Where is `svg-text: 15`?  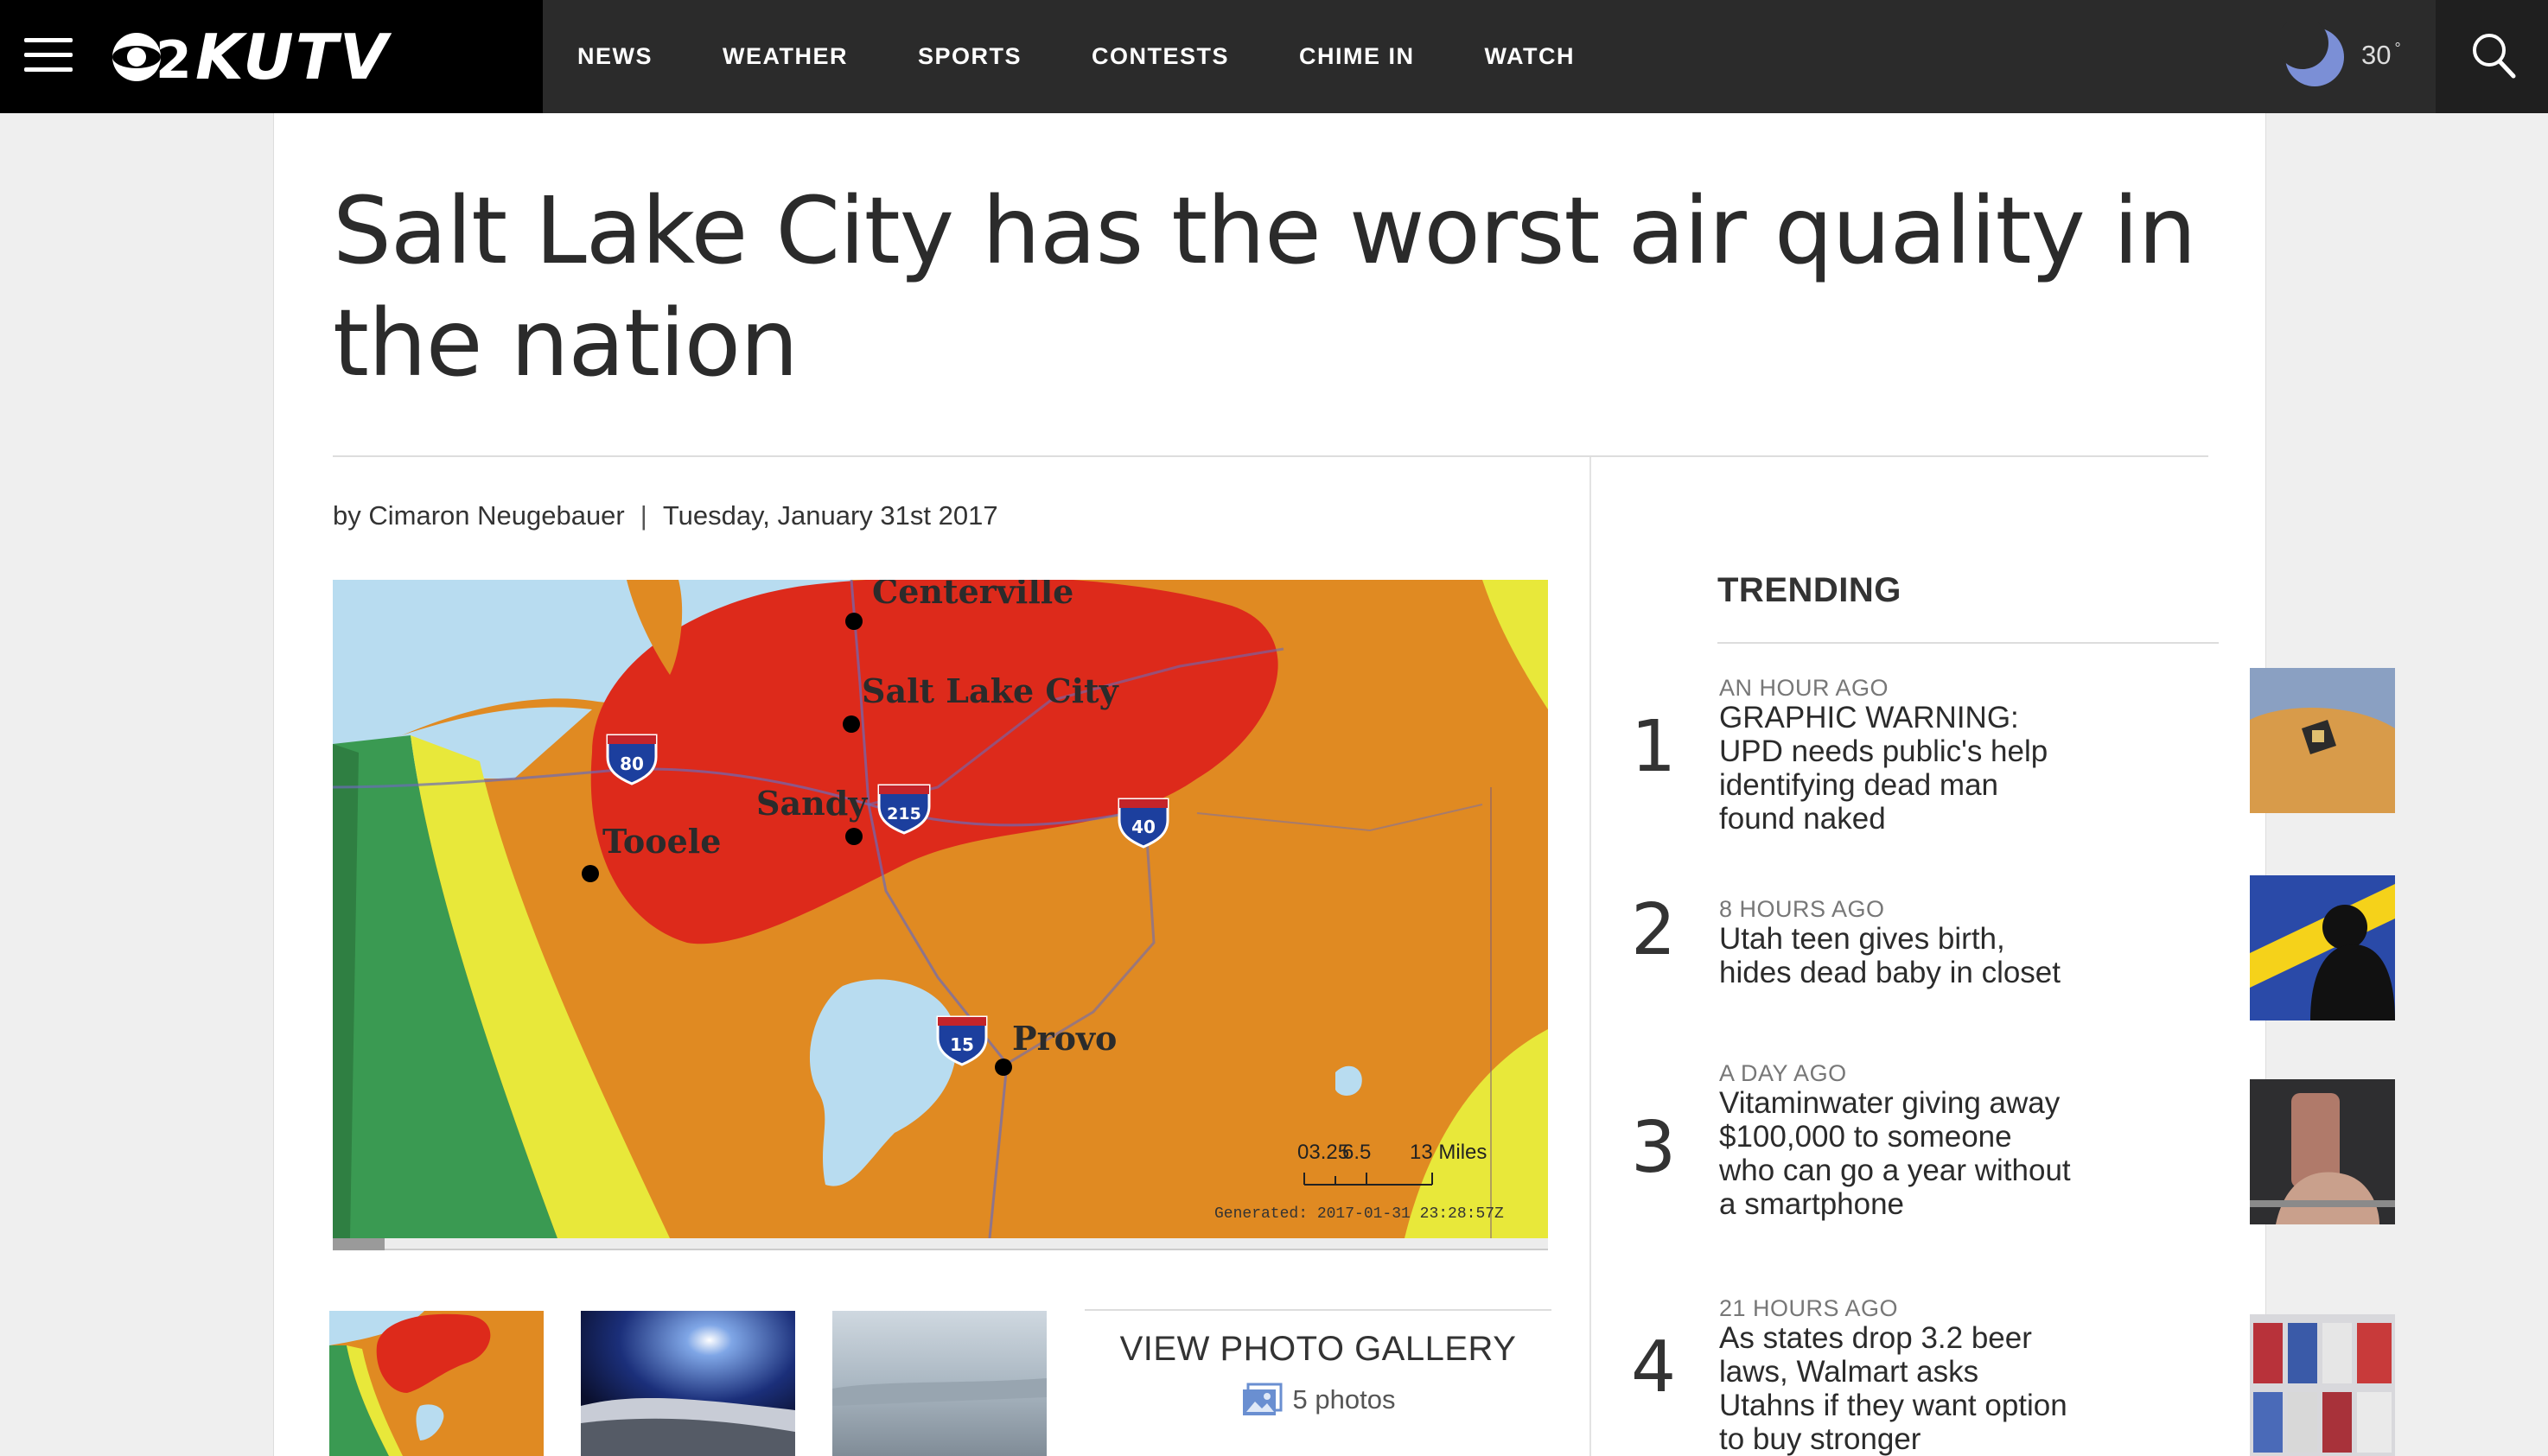
svg-text: 15 is located at coordinates (962, 1044).